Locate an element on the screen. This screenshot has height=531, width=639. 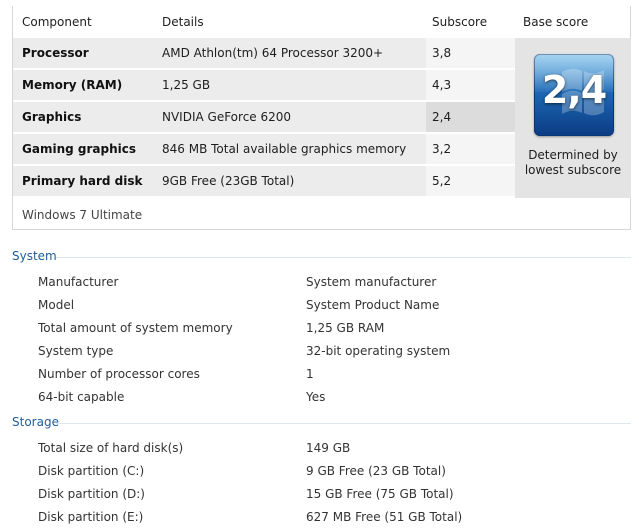
component-details: 1,25 GB is located at coordinates (186, 85).